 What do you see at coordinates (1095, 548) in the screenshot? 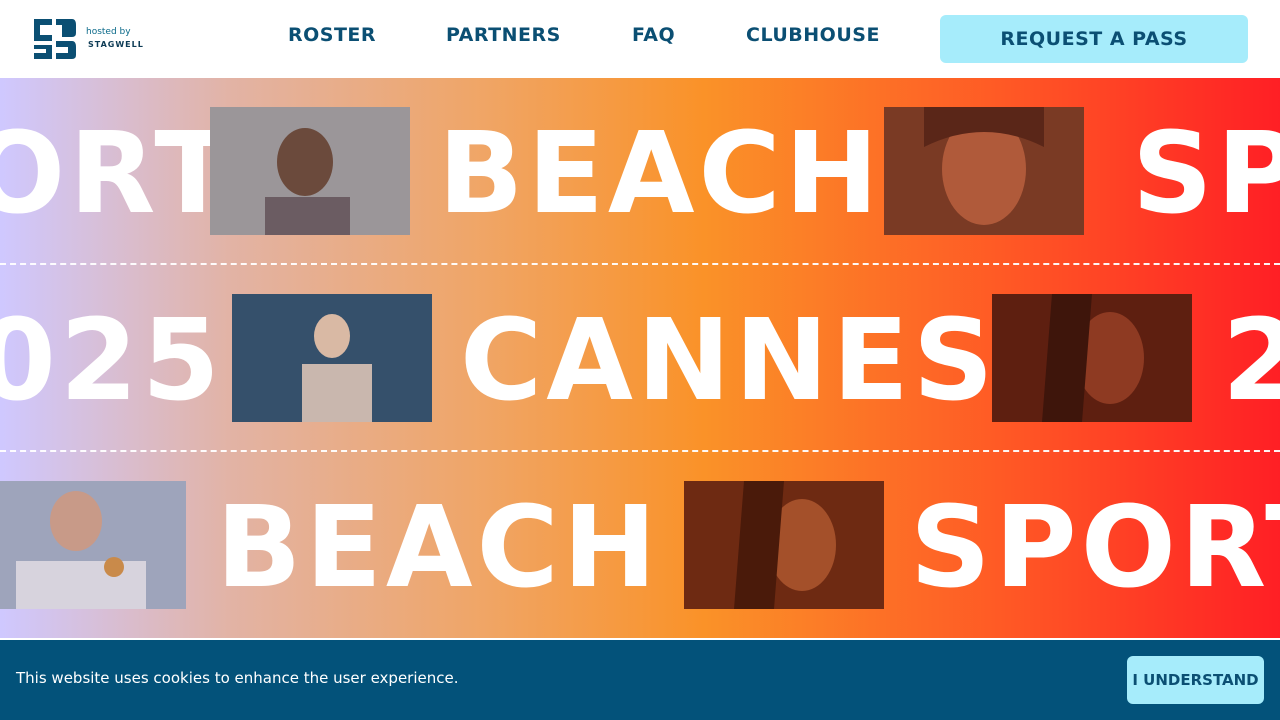
I see `hero-word: SPORT` at bounding box center [1095, 548].